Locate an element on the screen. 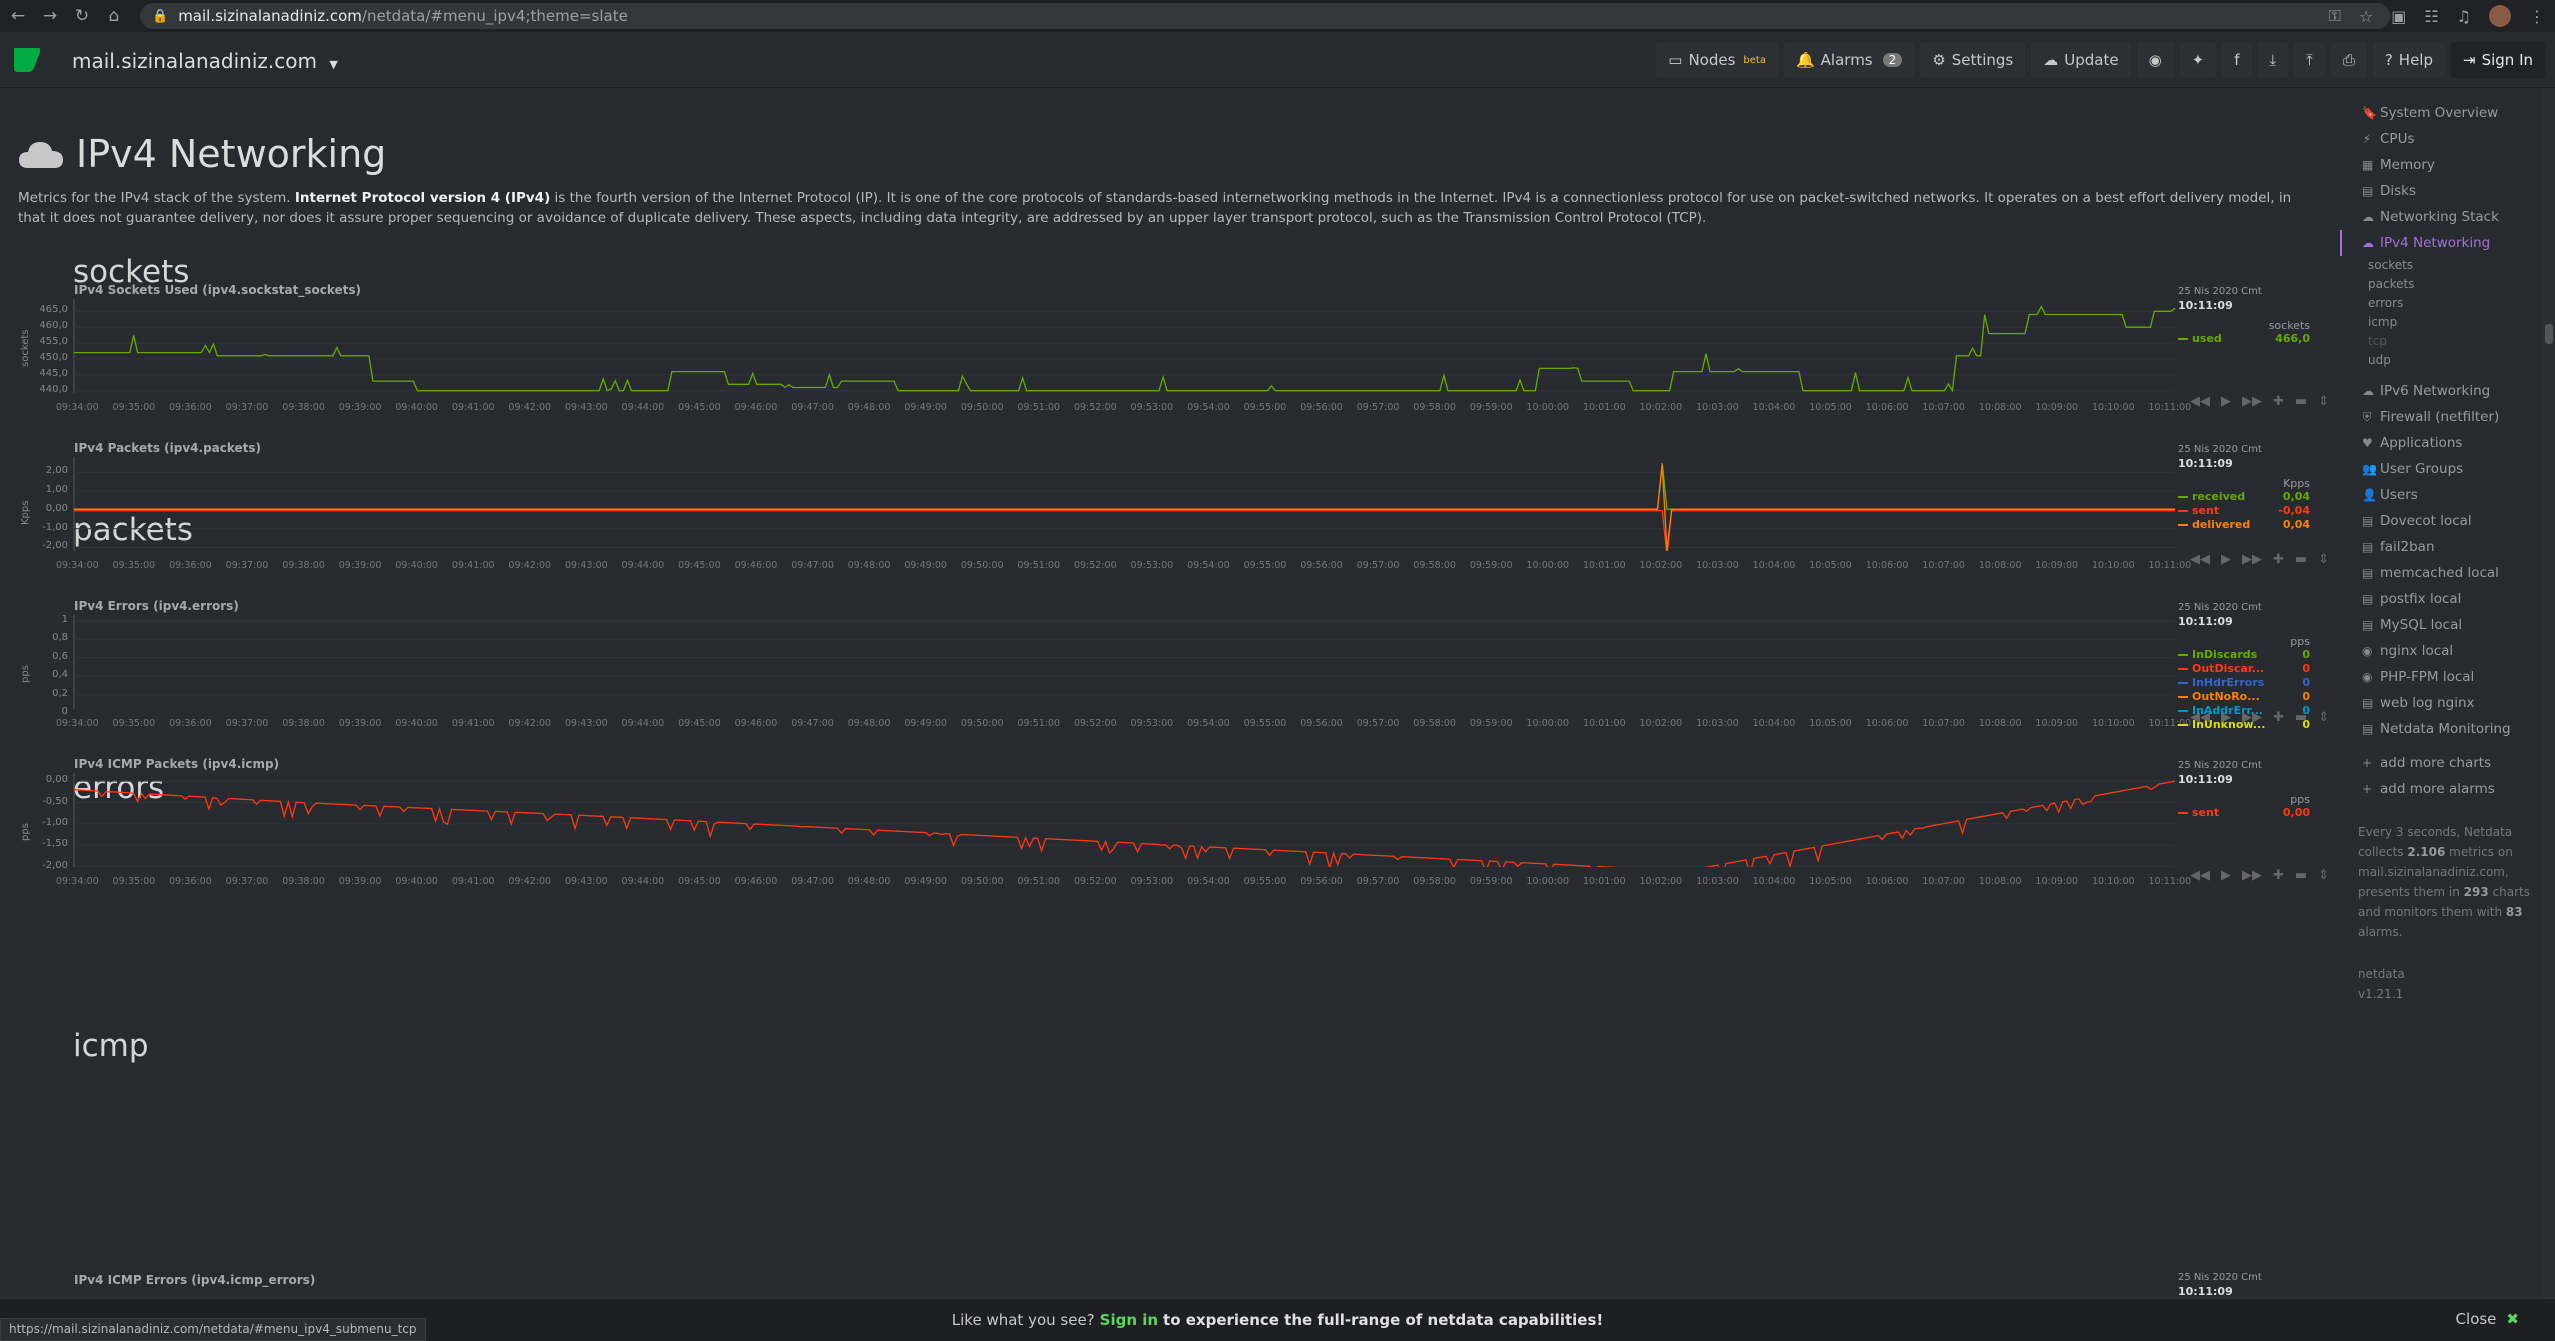 Image resolution: width=2555 pixels, height=1341 pixels. scrollbar-thumb is located at coordinates (2549, 334).